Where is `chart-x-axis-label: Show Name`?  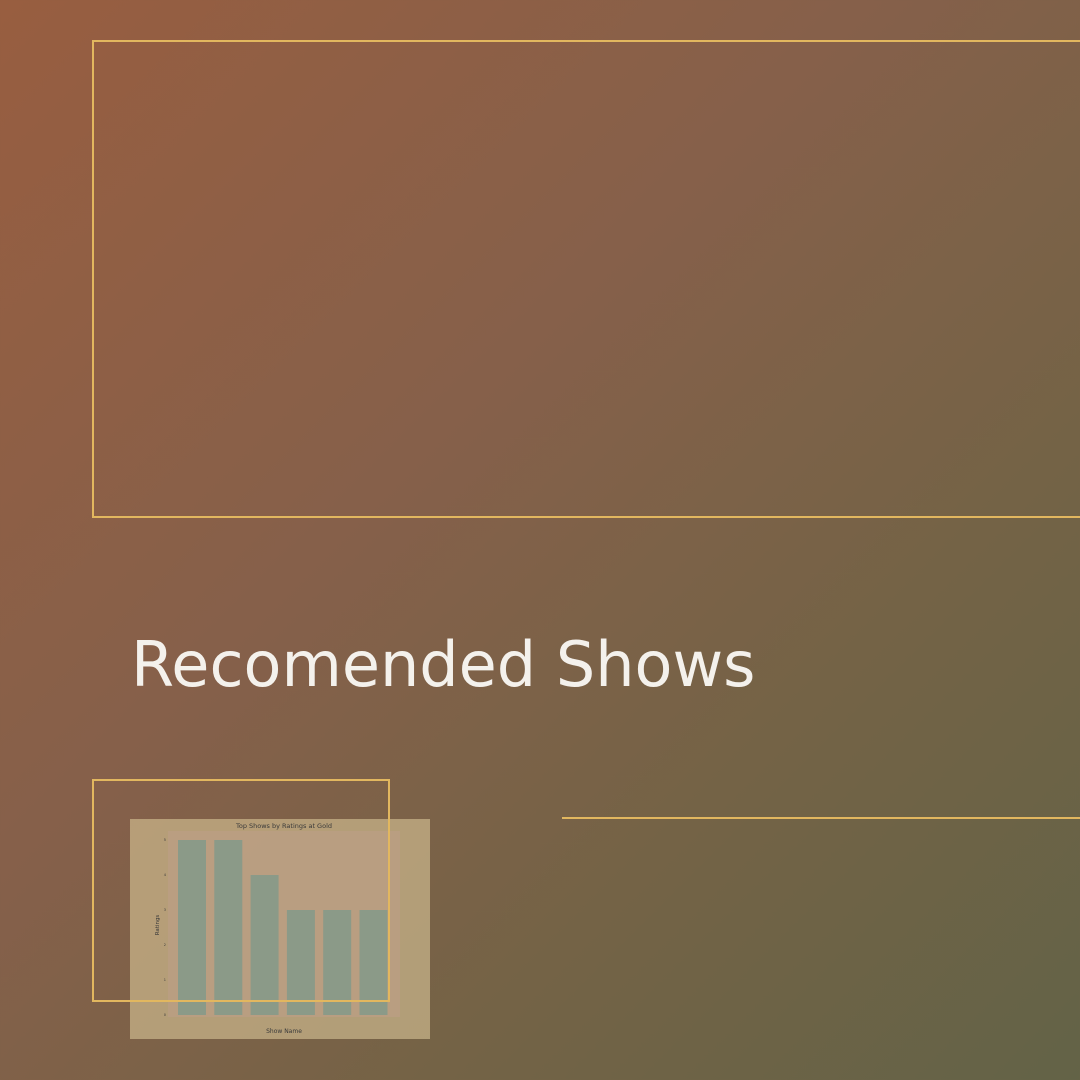 chart-x-axis-label: Show Name is located at coordinates (284, 1031).